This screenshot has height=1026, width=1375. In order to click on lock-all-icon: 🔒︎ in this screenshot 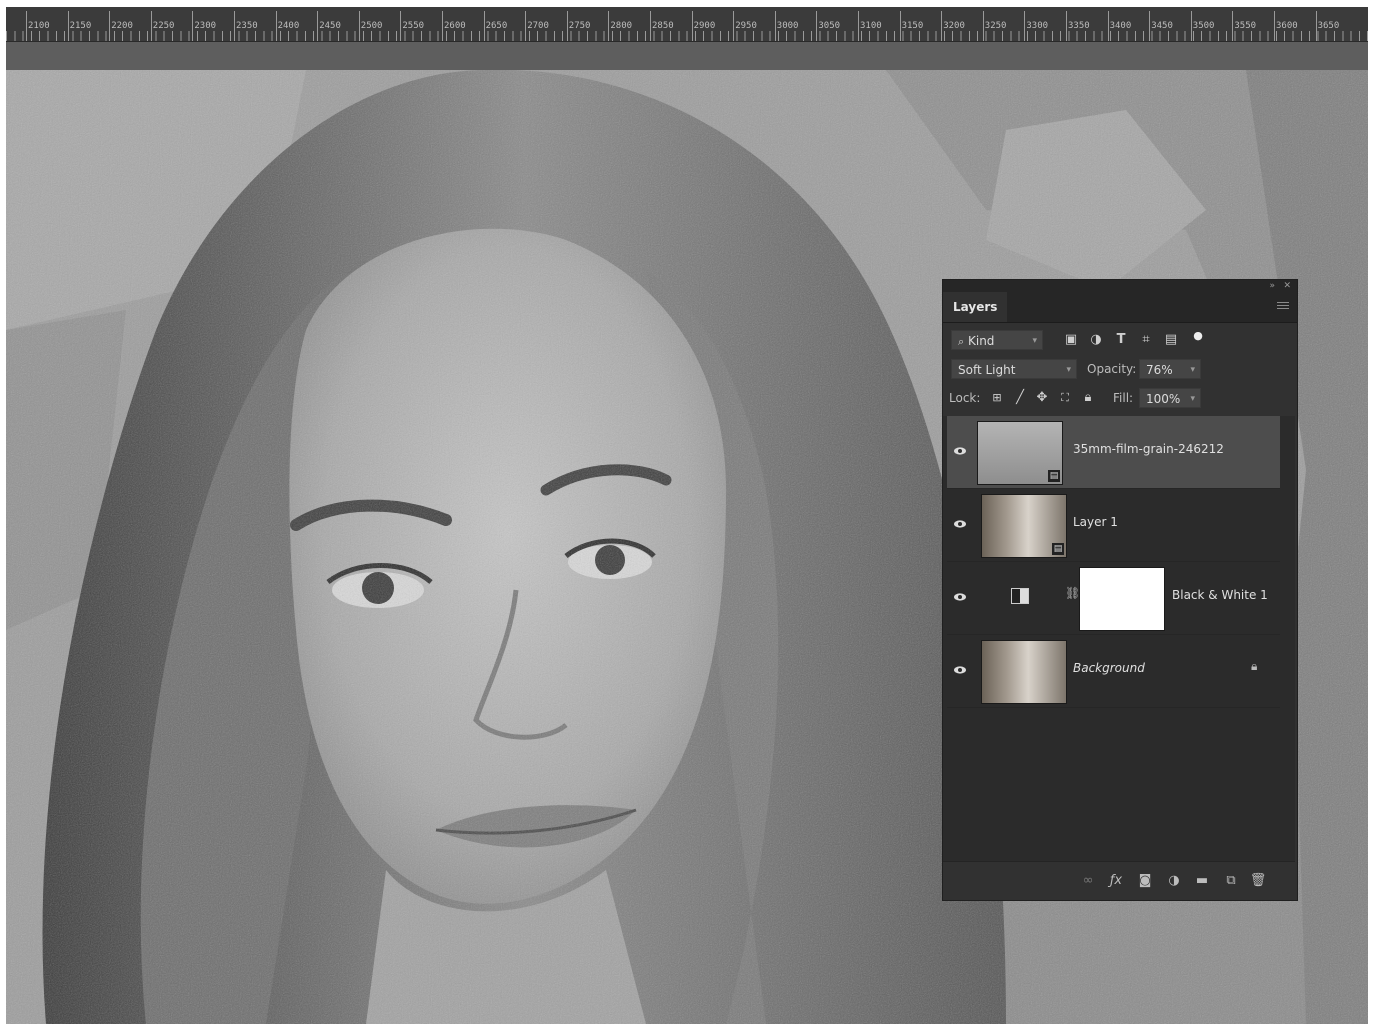, I will do `click(1088, 398)`.